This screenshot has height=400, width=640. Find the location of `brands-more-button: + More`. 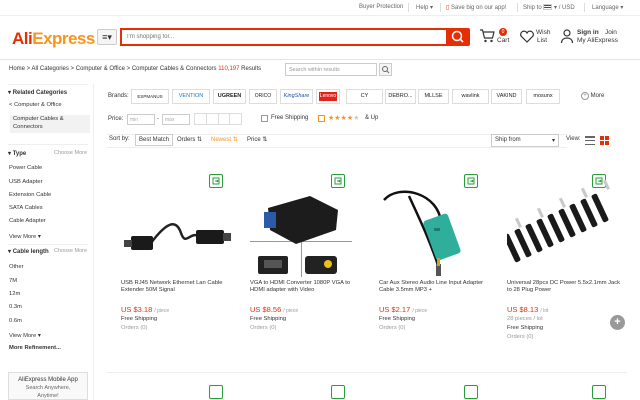

brands-more-button: + More is located at coordinates (592, 96).